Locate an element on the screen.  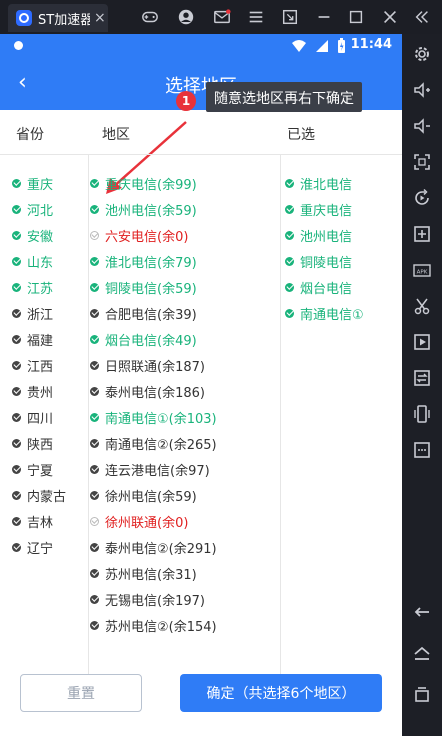
region-item: 淮北电信(余79) is located at coordinates (153, 261).